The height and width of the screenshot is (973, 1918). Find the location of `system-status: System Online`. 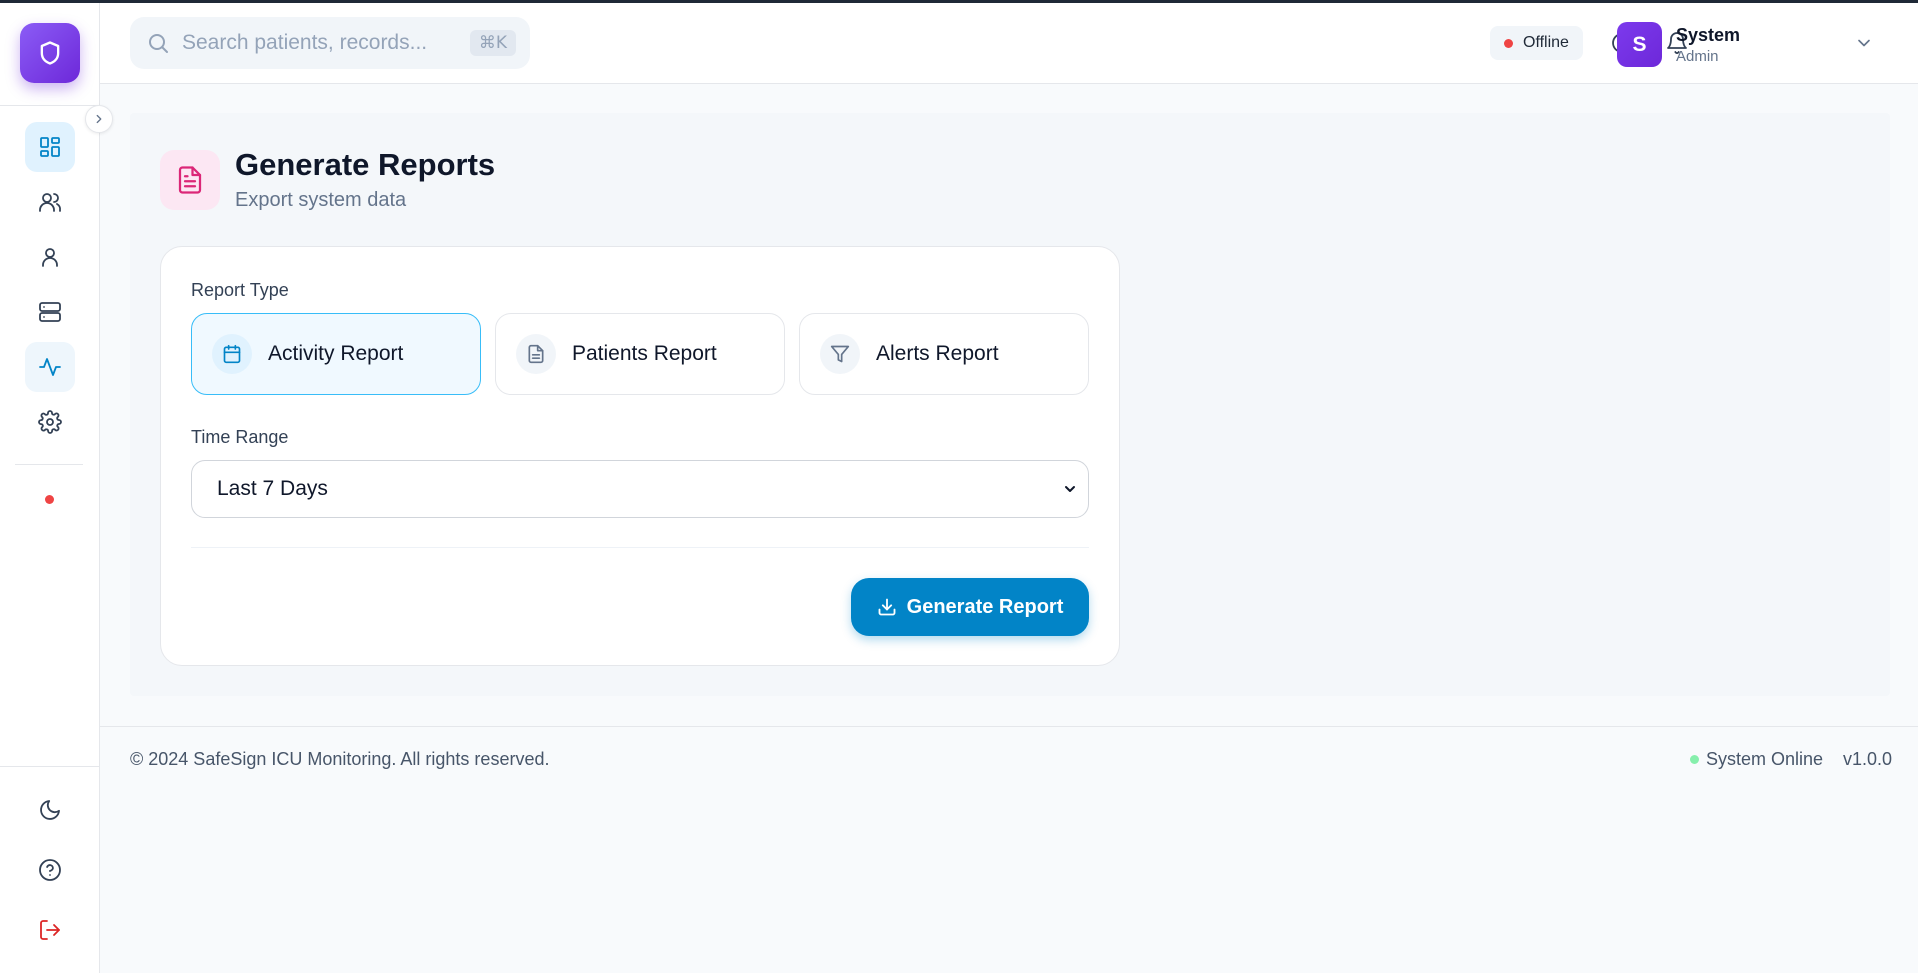

system-status: System Online is located at coordinates (1756, 759).